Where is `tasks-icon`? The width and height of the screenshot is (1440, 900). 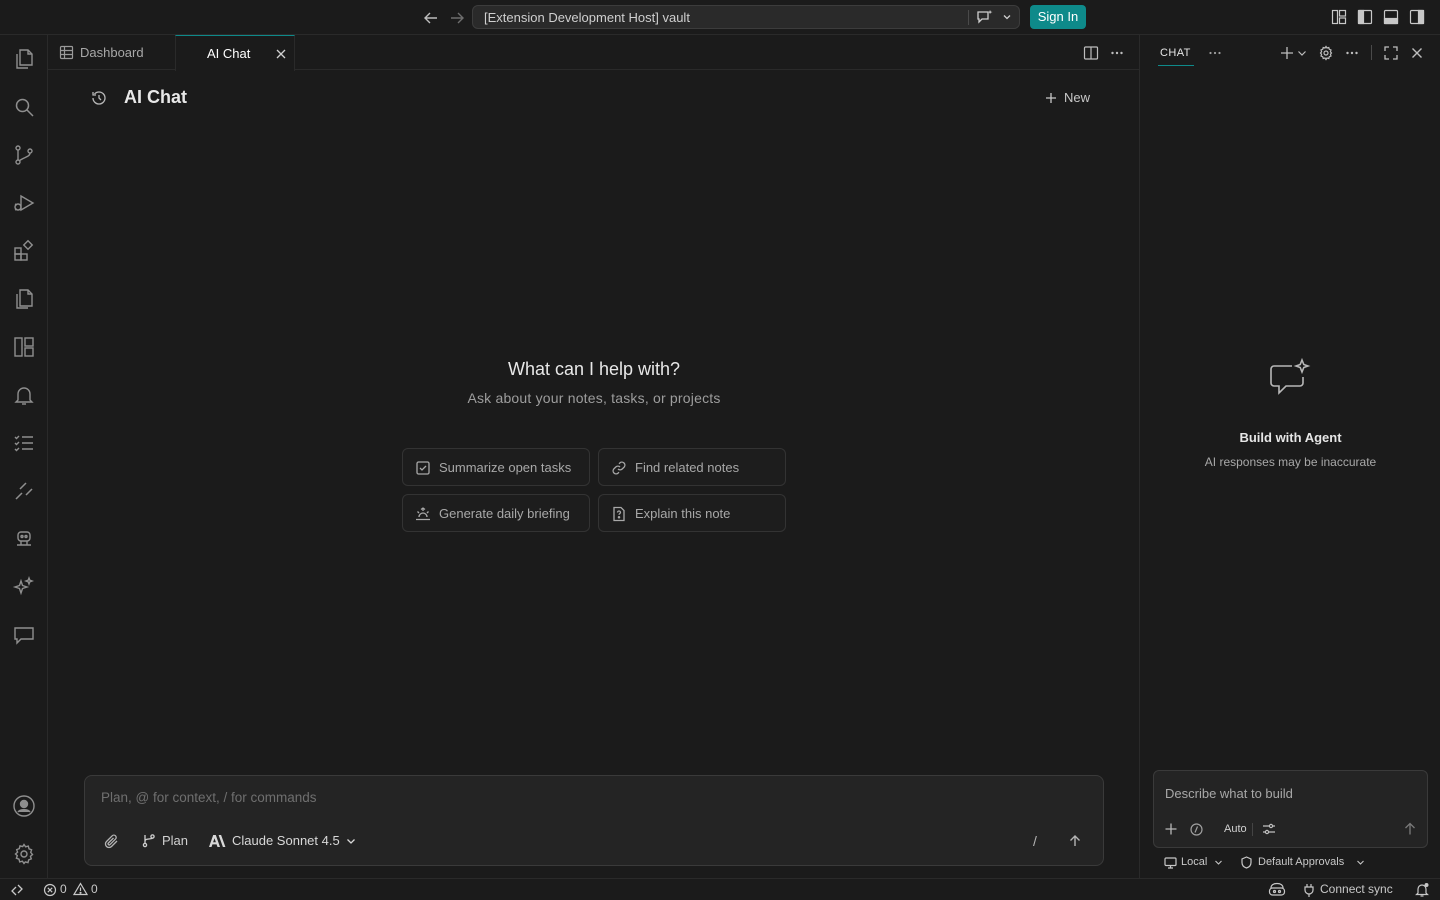
tasks-icon is located at coordinates (24, 443).